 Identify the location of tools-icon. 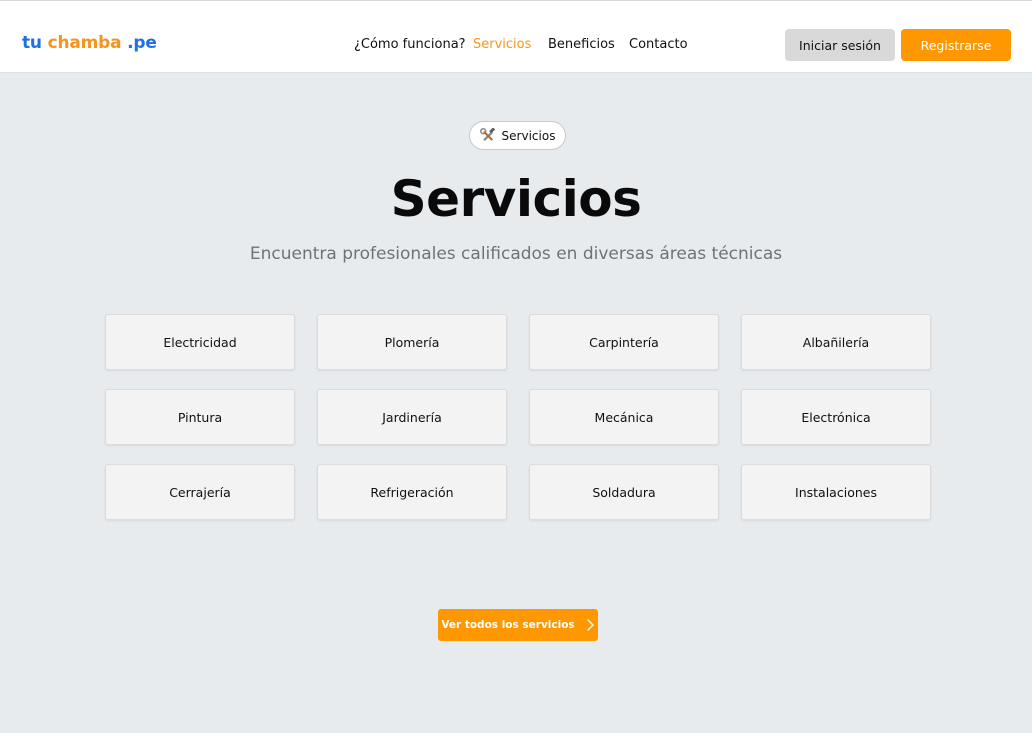
(487, 135).